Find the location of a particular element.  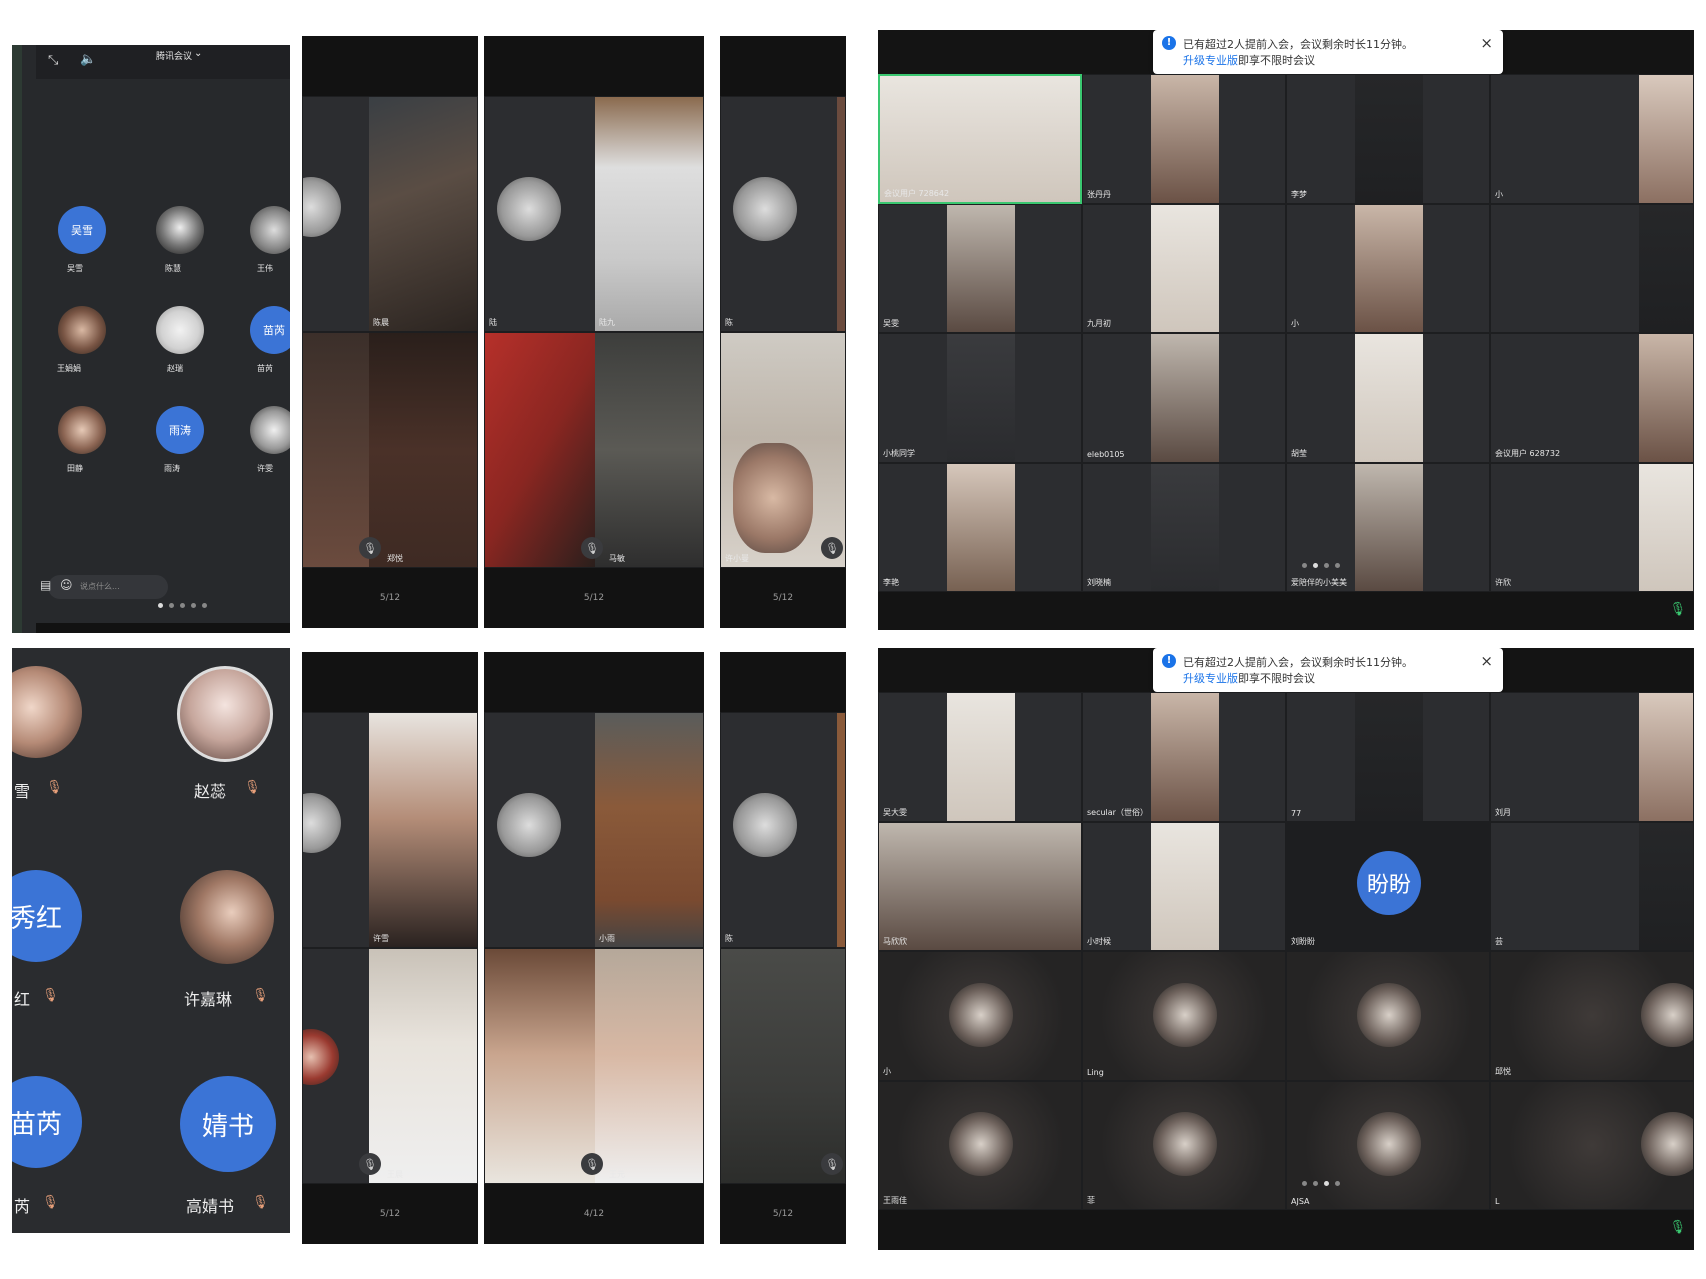

video-tile: 🎙 王元 is located at coordinates (594, 1066).